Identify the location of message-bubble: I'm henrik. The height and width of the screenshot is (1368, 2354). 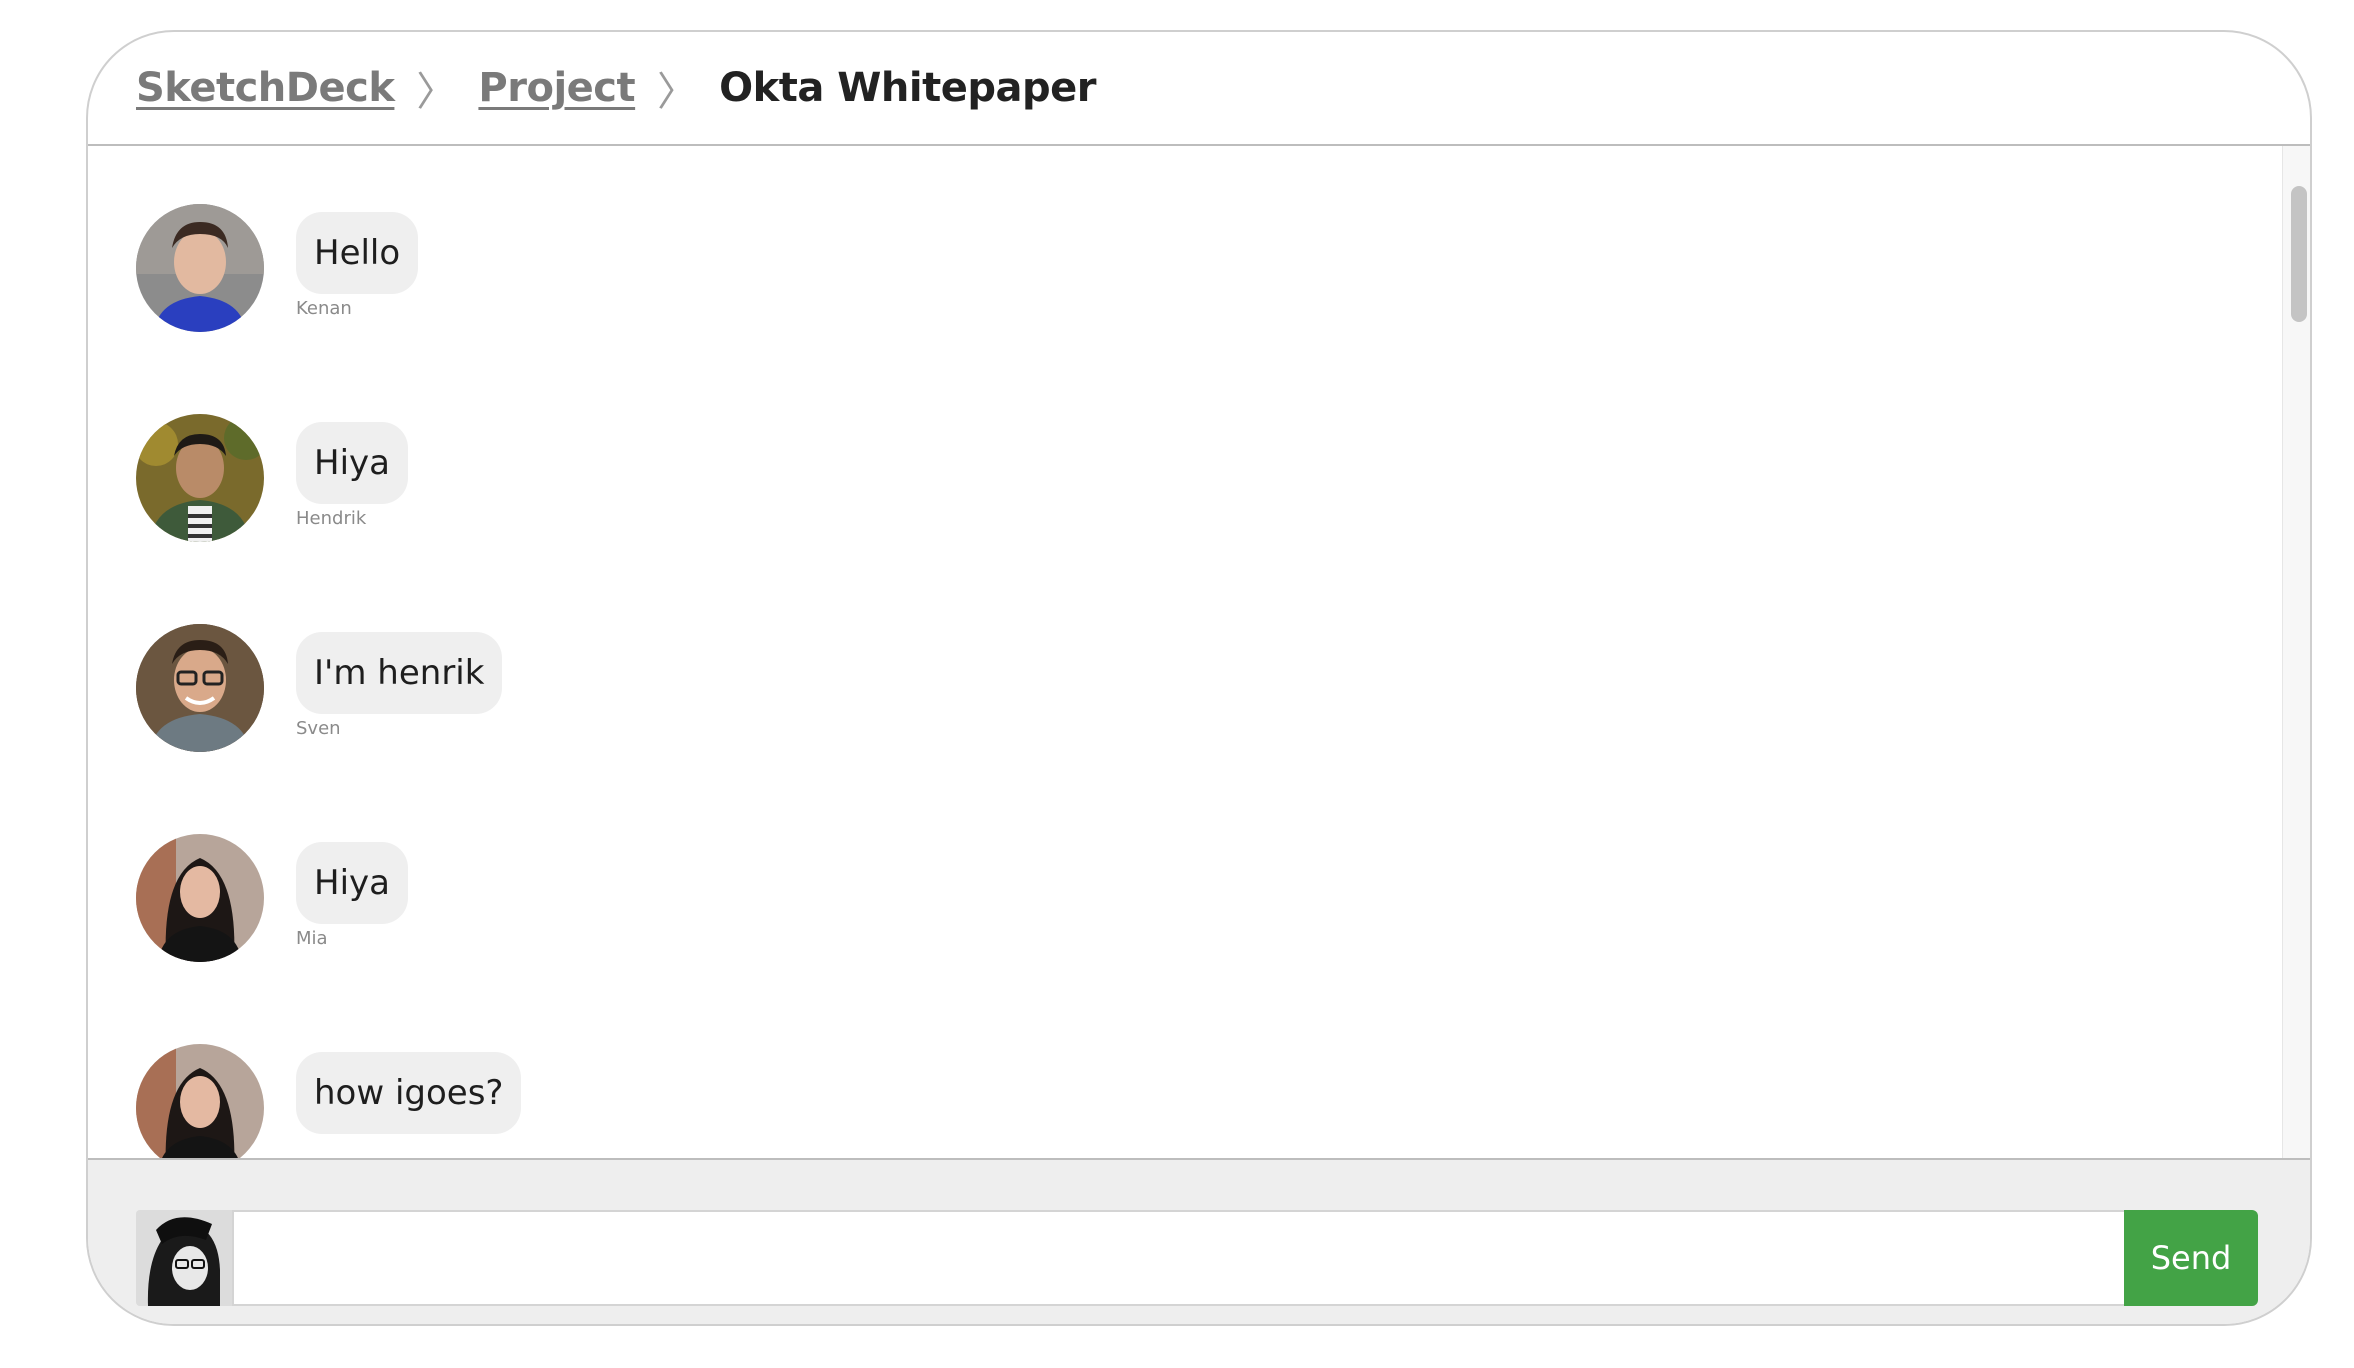
(399, 673).